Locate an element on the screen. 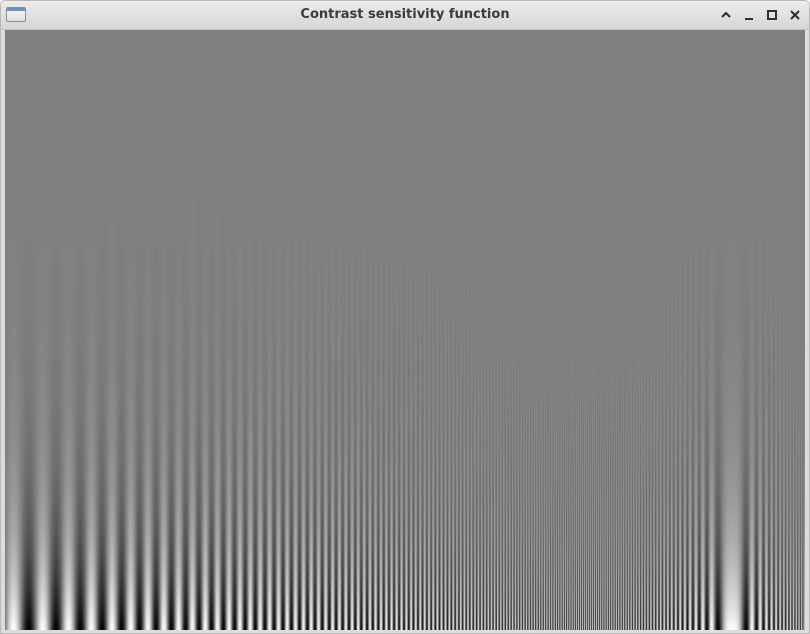 The image size is (810, 634). minimize-button is located at coordinates (749, 15).